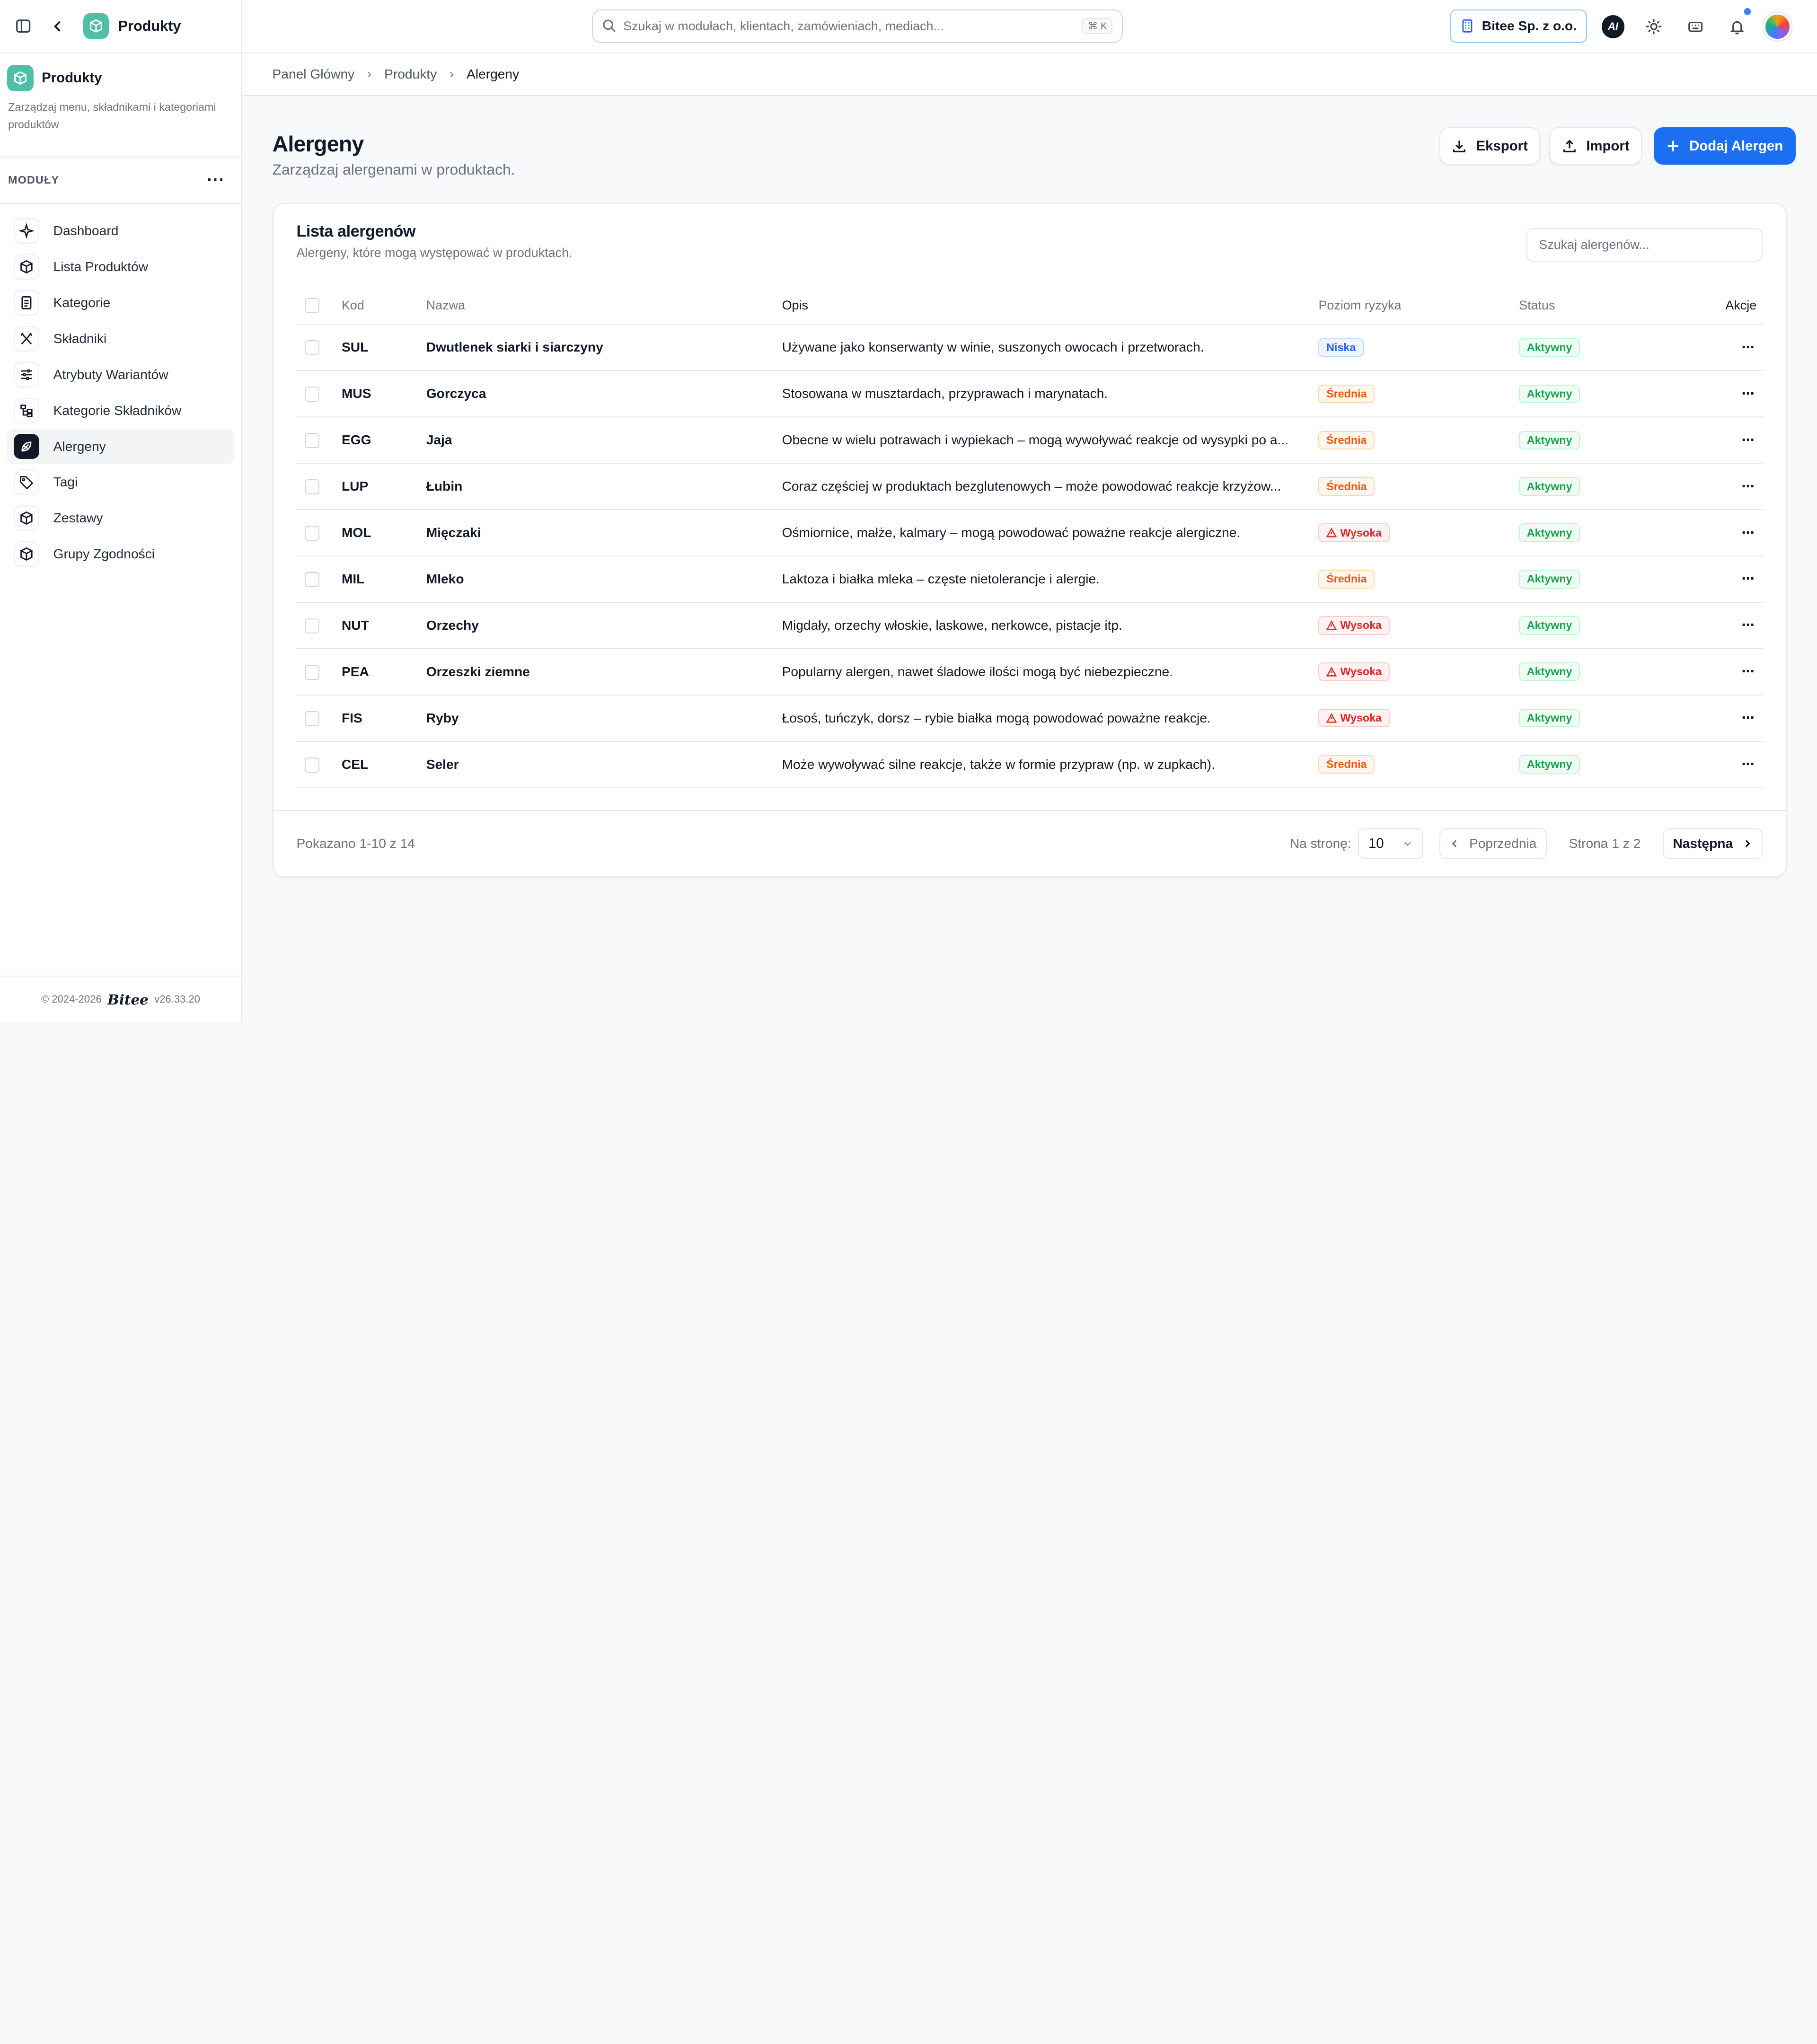 This screenshot has width=1817, height=2044. What do you see at coordinates (120, 482) in the screenshot?
I see `sidebar-item-tagi: Tagi` at bounding box center [120, 482].